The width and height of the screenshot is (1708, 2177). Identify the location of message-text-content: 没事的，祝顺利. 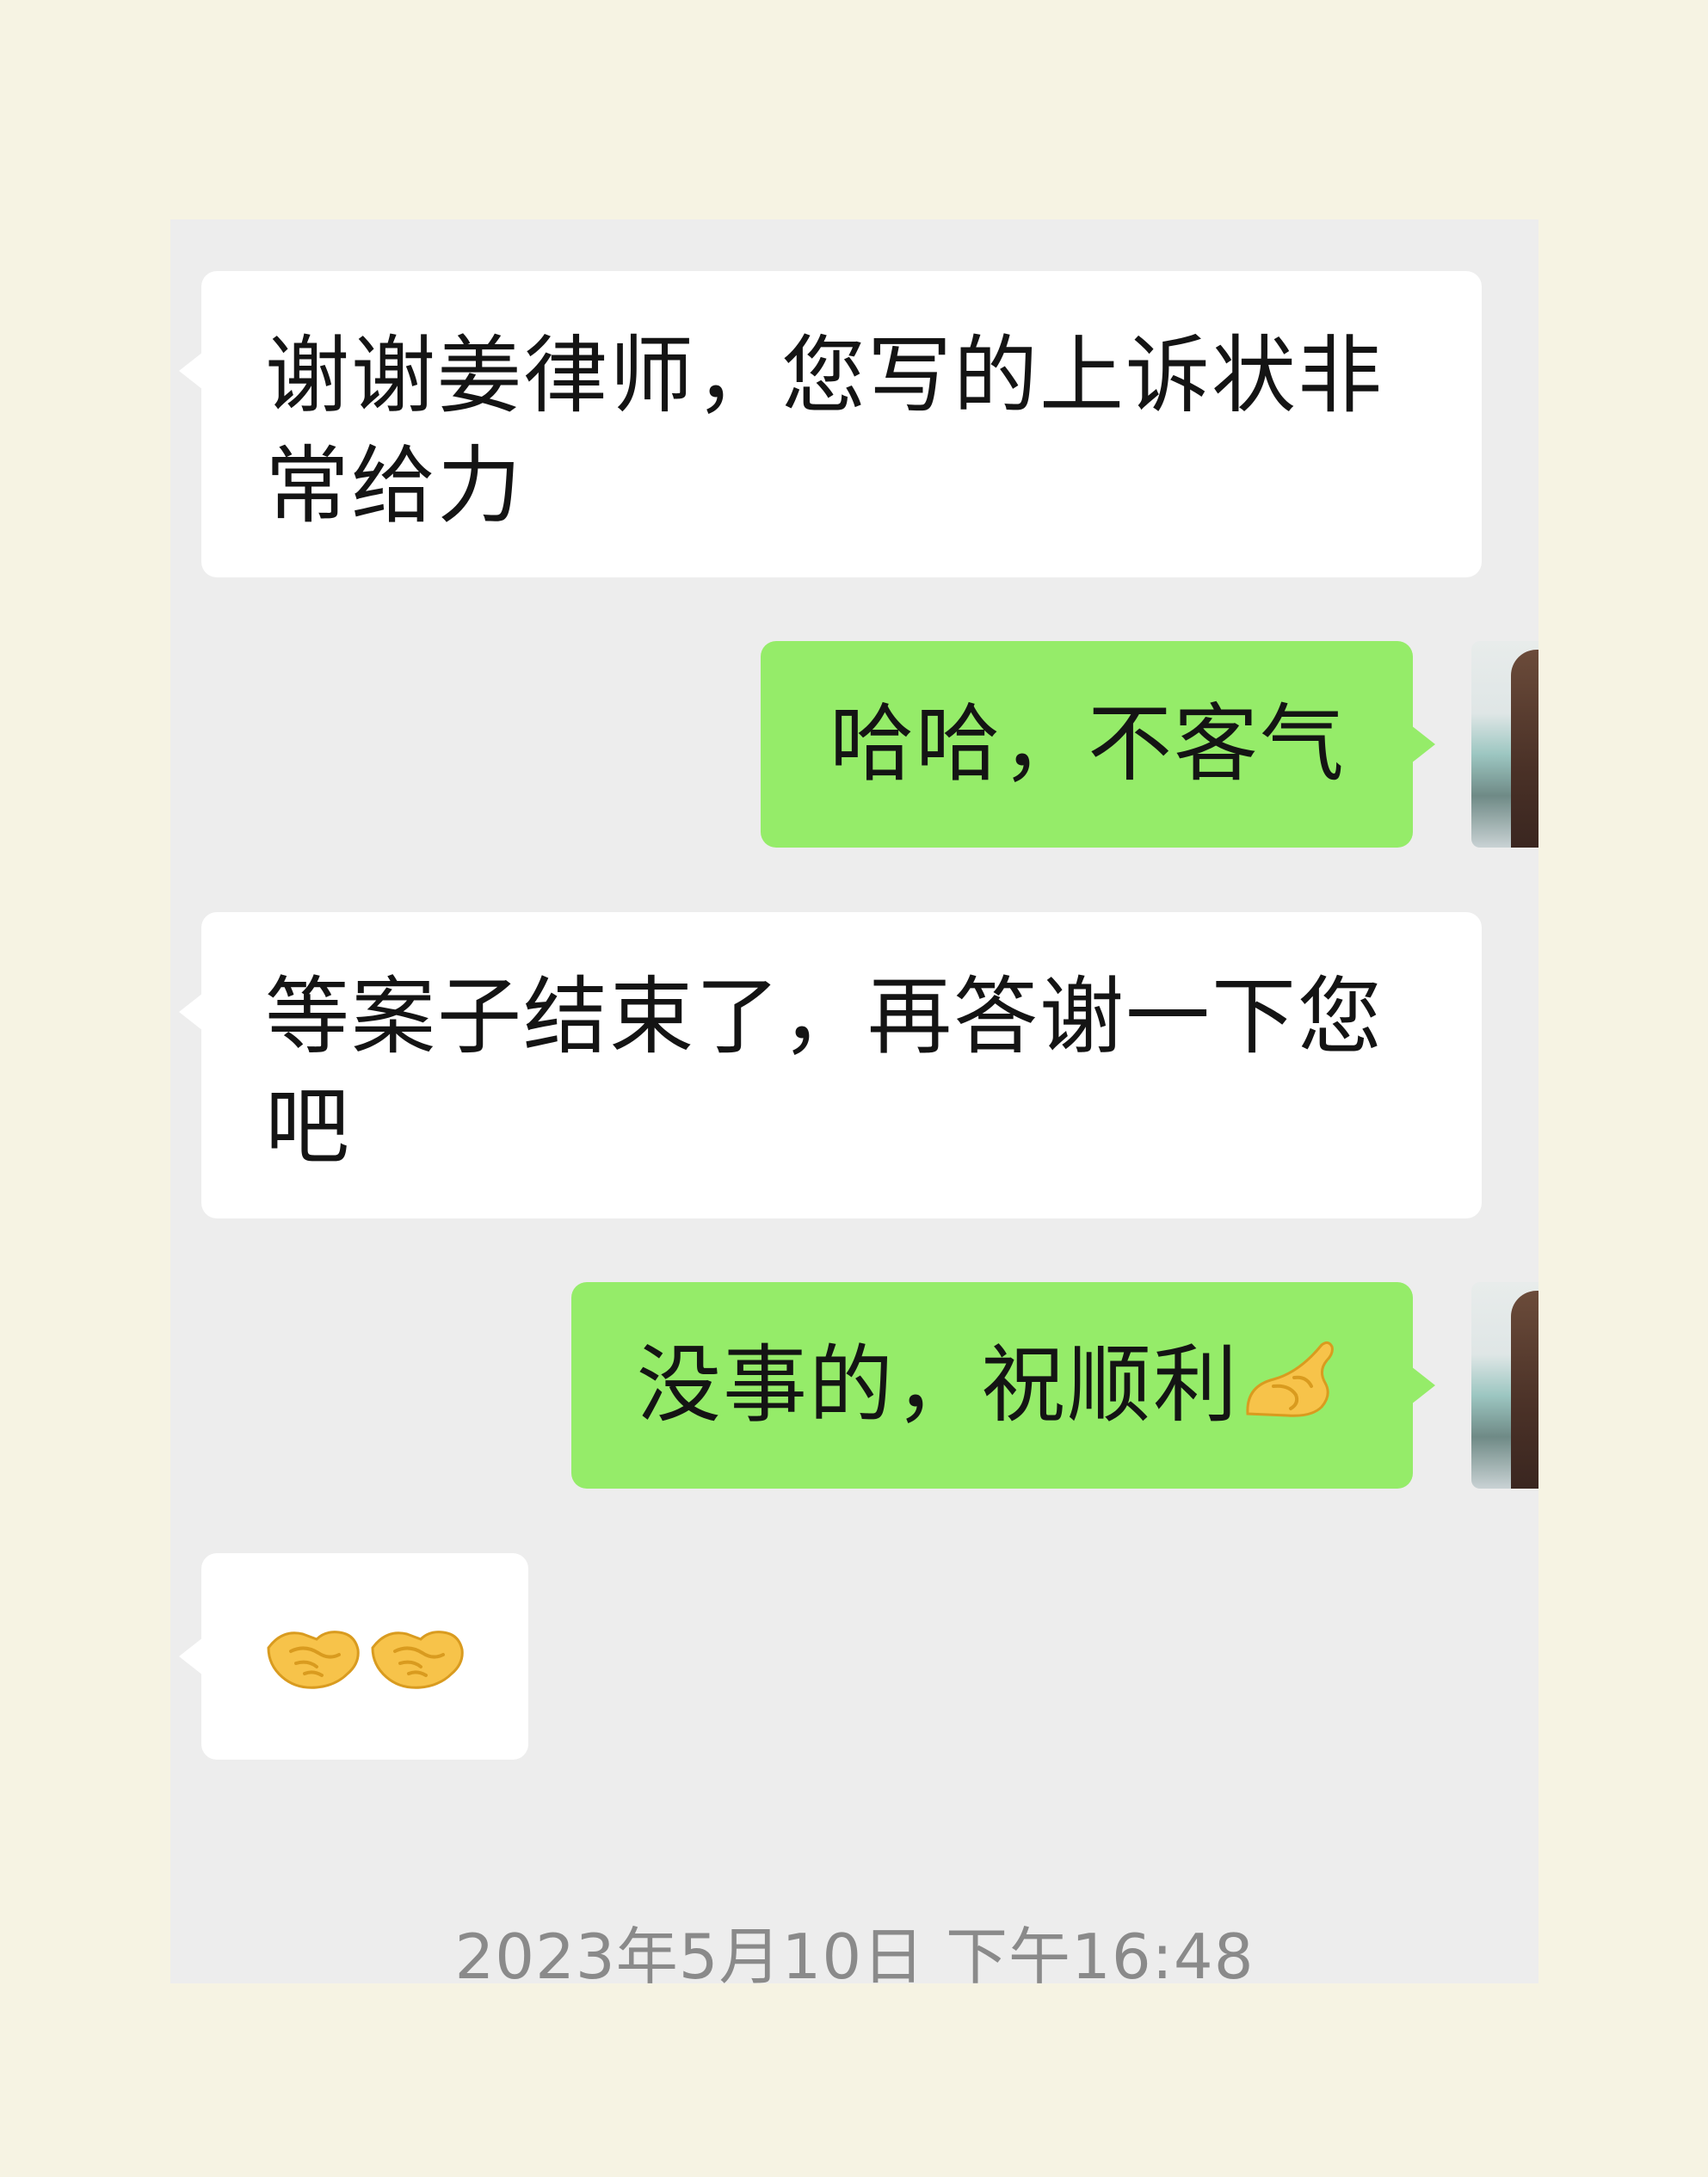
(939, 1385).